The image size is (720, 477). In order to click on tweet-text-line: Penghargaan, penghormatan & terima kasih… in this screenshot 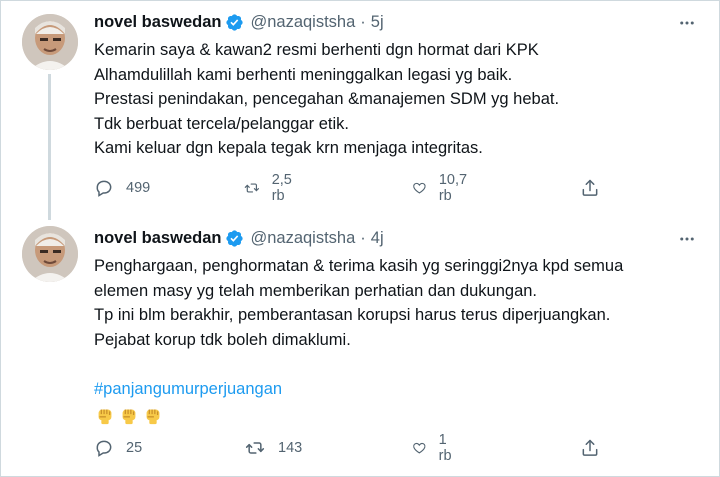, I will do `click(359, 266)`.